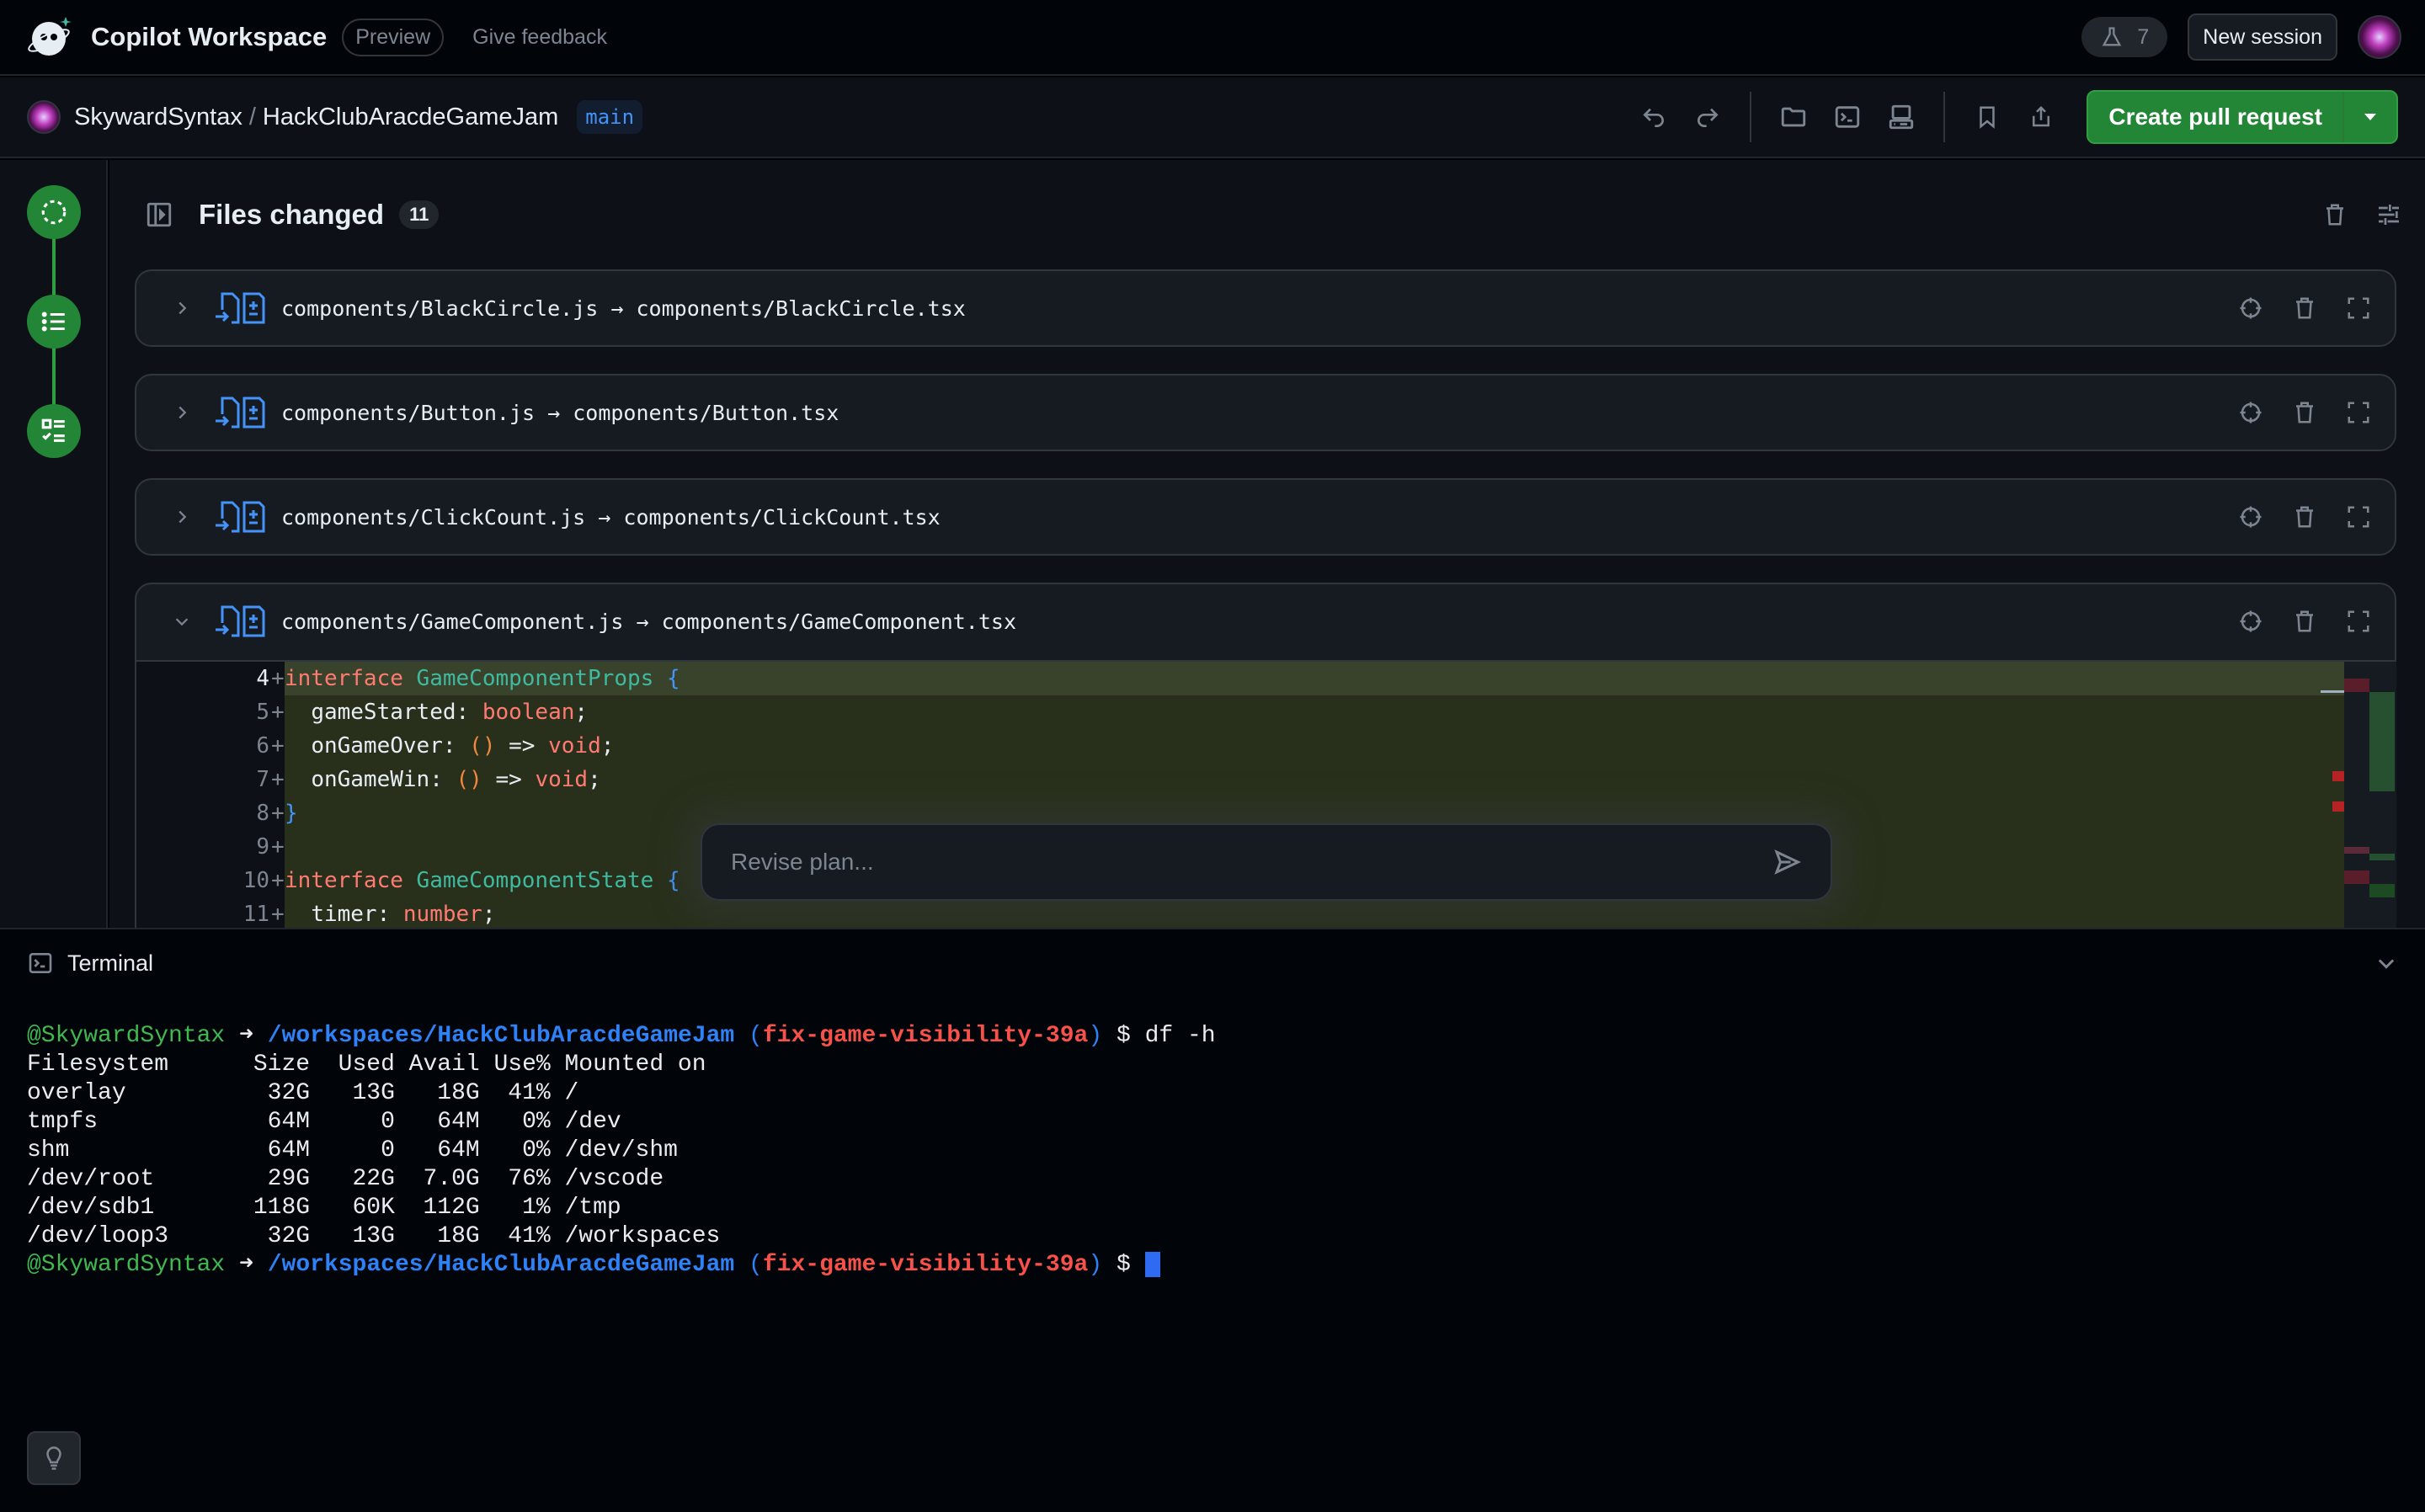  I want to click on caret-down-icon, so click(2370, 117).